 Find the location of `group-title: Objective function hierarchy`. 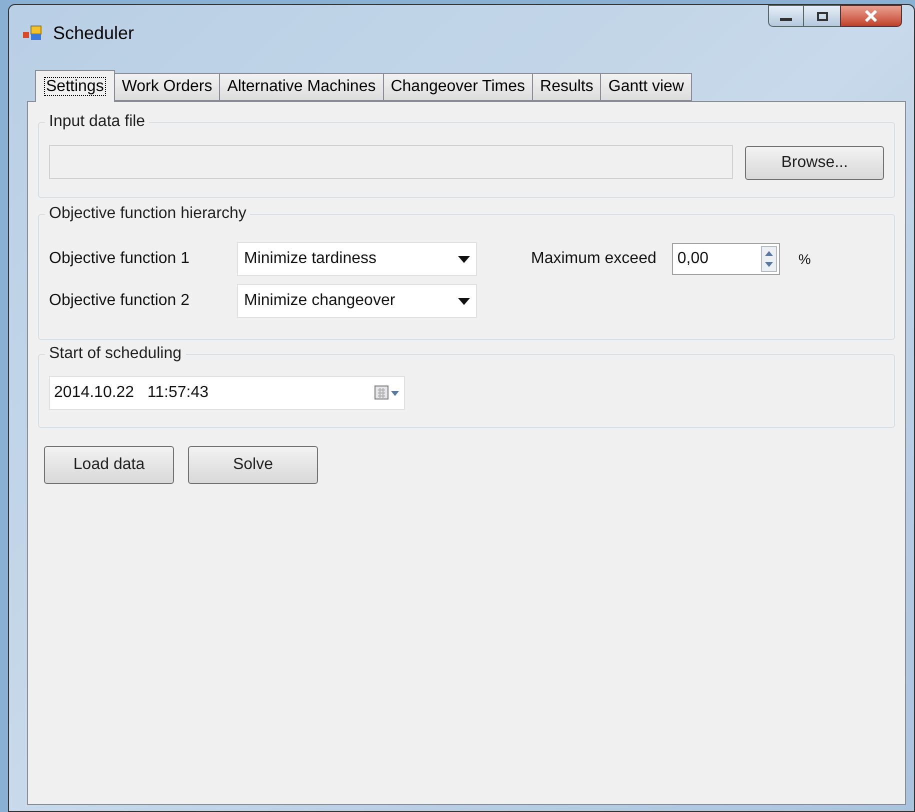

group-title: Objective function hierarchy is located at coordinates (147, 214).